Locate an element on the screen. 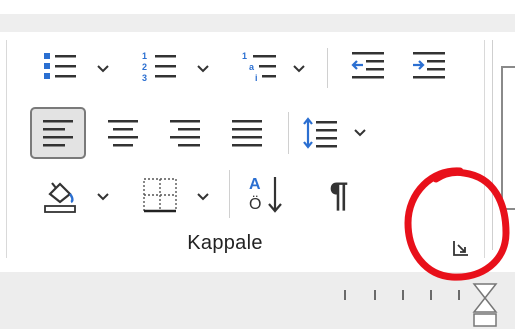  borders-dropdown-chevron-down-icon is located at coordinates (203, 197).